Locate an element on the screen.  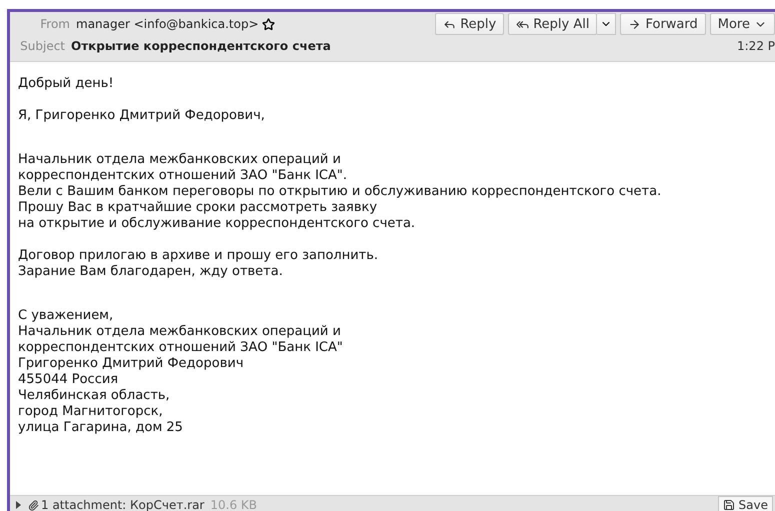
save-button: Save is located at coordinates (745, 503).